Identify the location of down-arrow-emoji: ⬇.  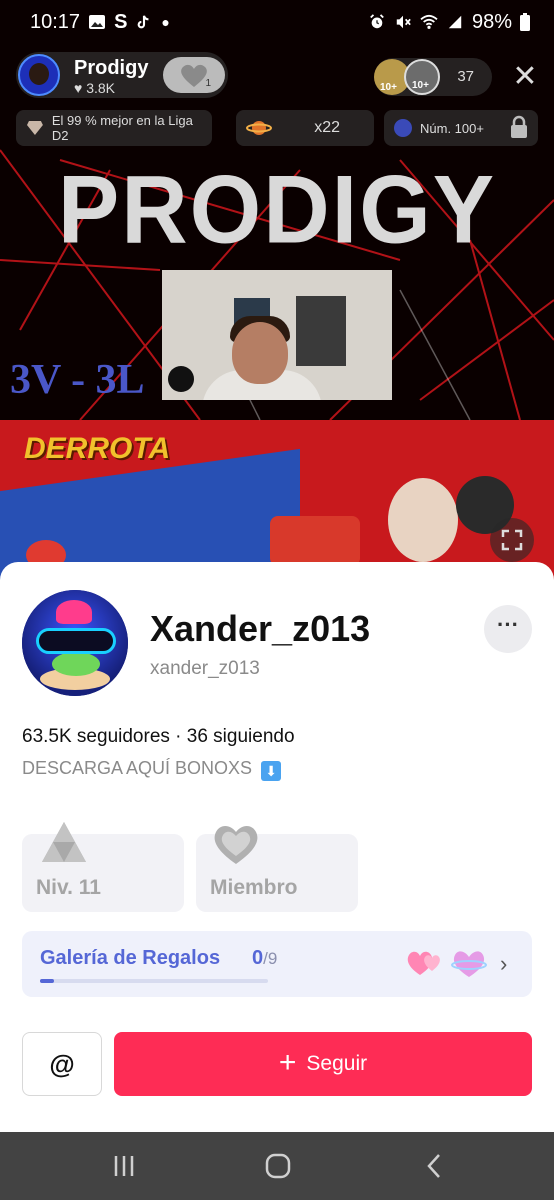
(271, 771).